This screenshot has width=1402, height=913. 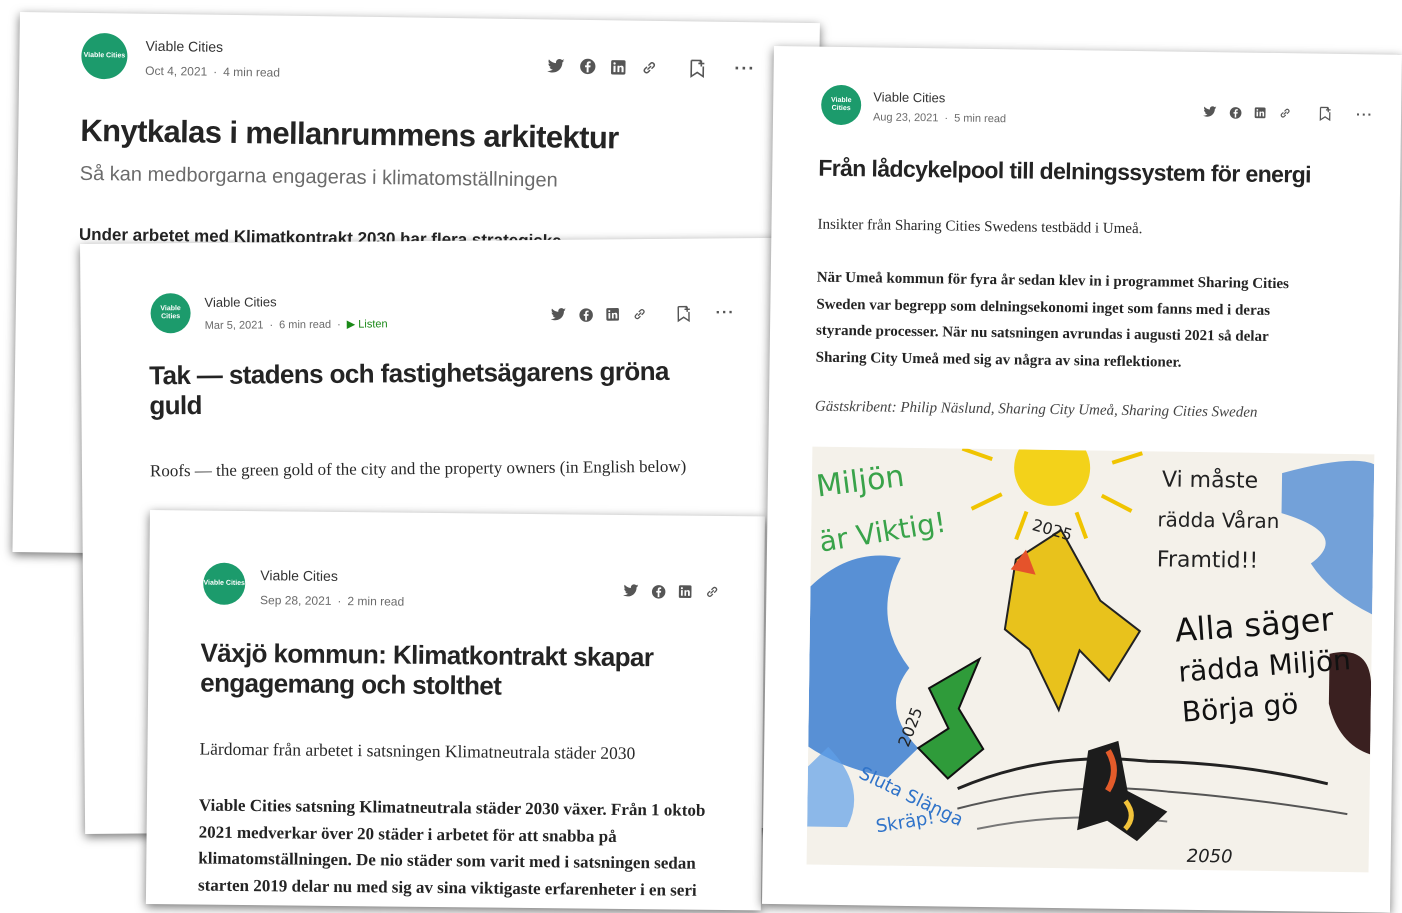 I want to click on article-meta: Mar 5, 2021 · 6 min read · ▶ Listen, so click(x=296, y=325).